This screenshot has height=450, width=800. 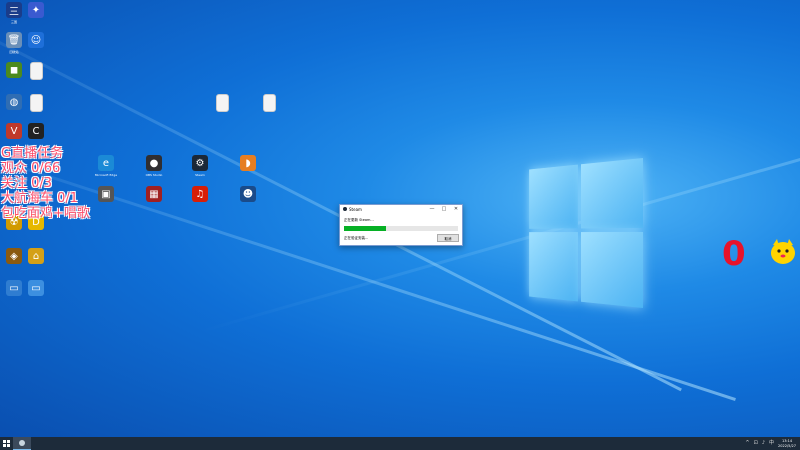 What do you see at coordinates (27, 183) in the screenshot?
I see `overlay-line: 关注 0/3` at bounding box center [27, 183].